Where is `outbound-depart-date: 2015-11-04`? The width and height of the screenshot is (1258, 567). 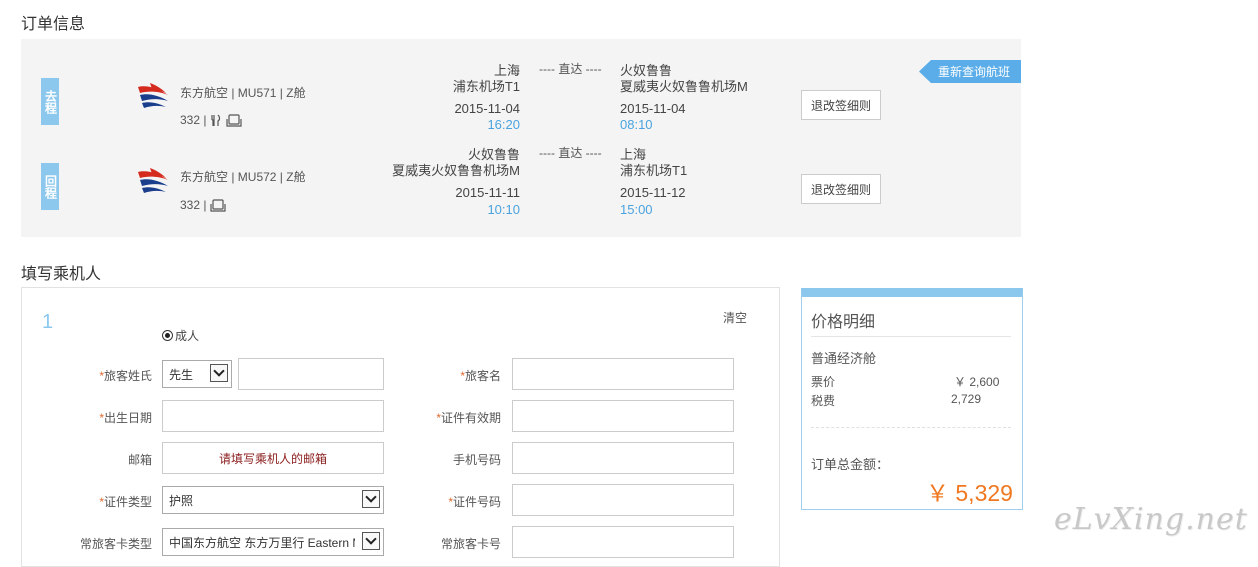
outbound-depart-date: 2015-11-04 is located at coordinates (487, 108).